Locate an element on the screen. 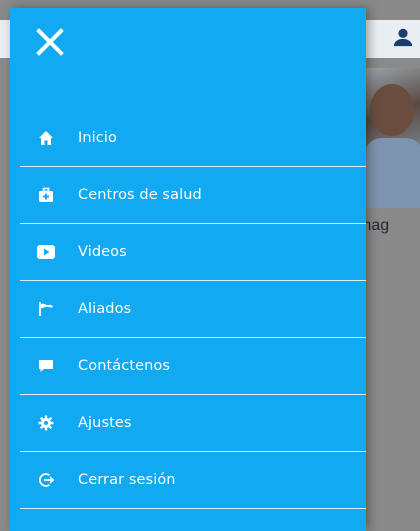 This screenshot has height=531, width=420. gear-icon is located at coordinates (46, 423).